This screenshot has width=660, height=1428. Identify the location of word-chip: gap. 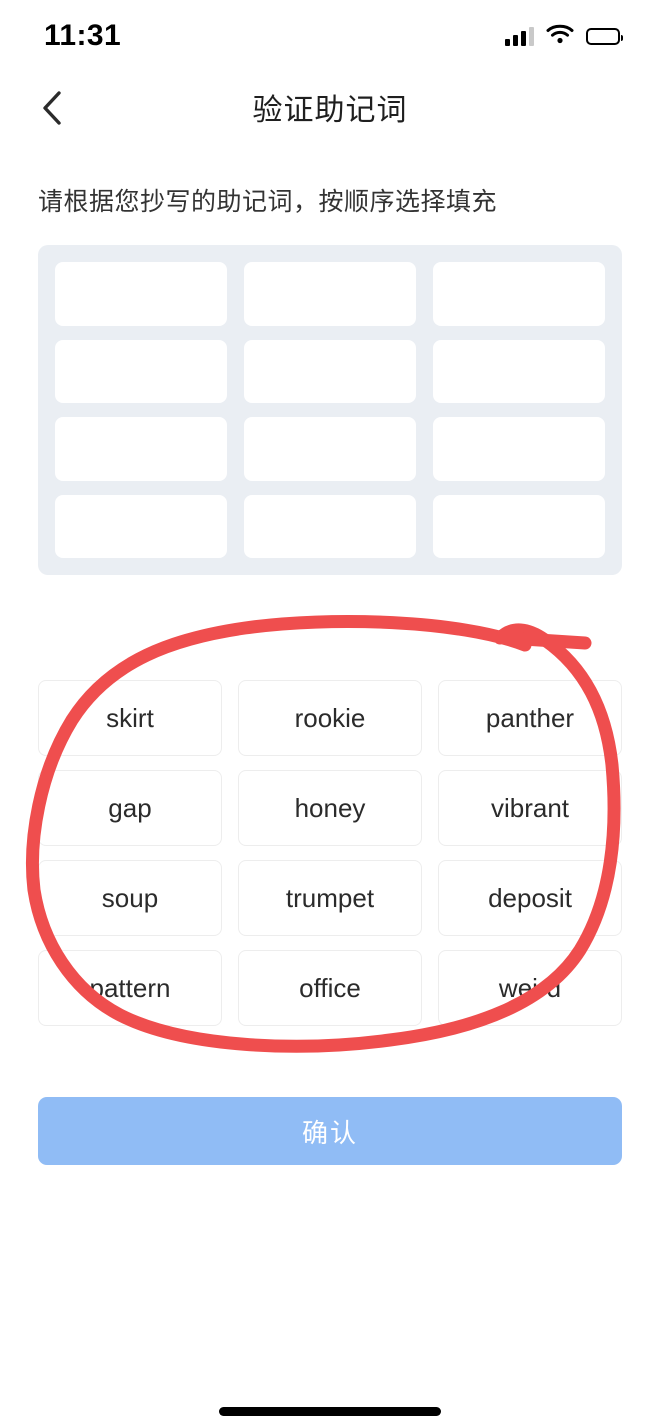
(130, 808).